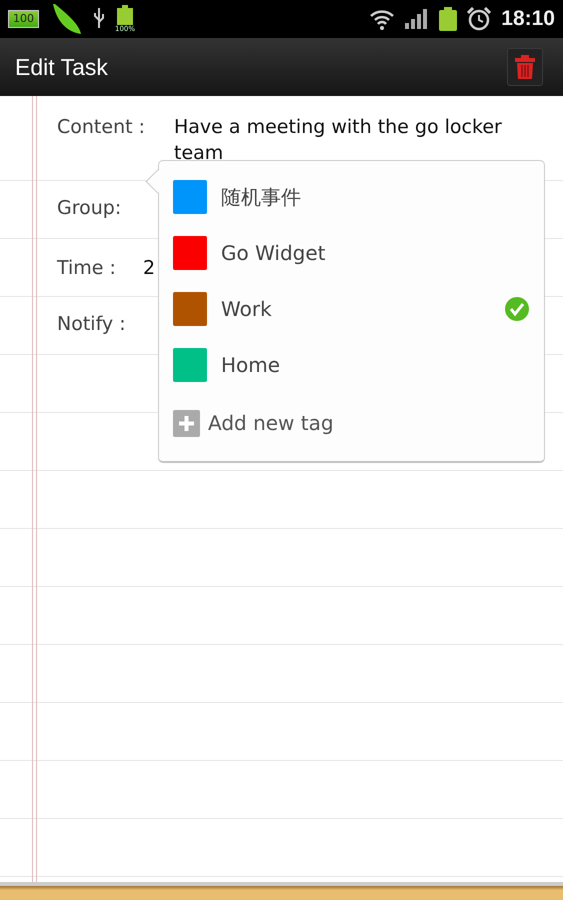  Describe the element at coordinates (351, 423) in the screenshot. I see `add-tag-item: Add new tag` at that location.